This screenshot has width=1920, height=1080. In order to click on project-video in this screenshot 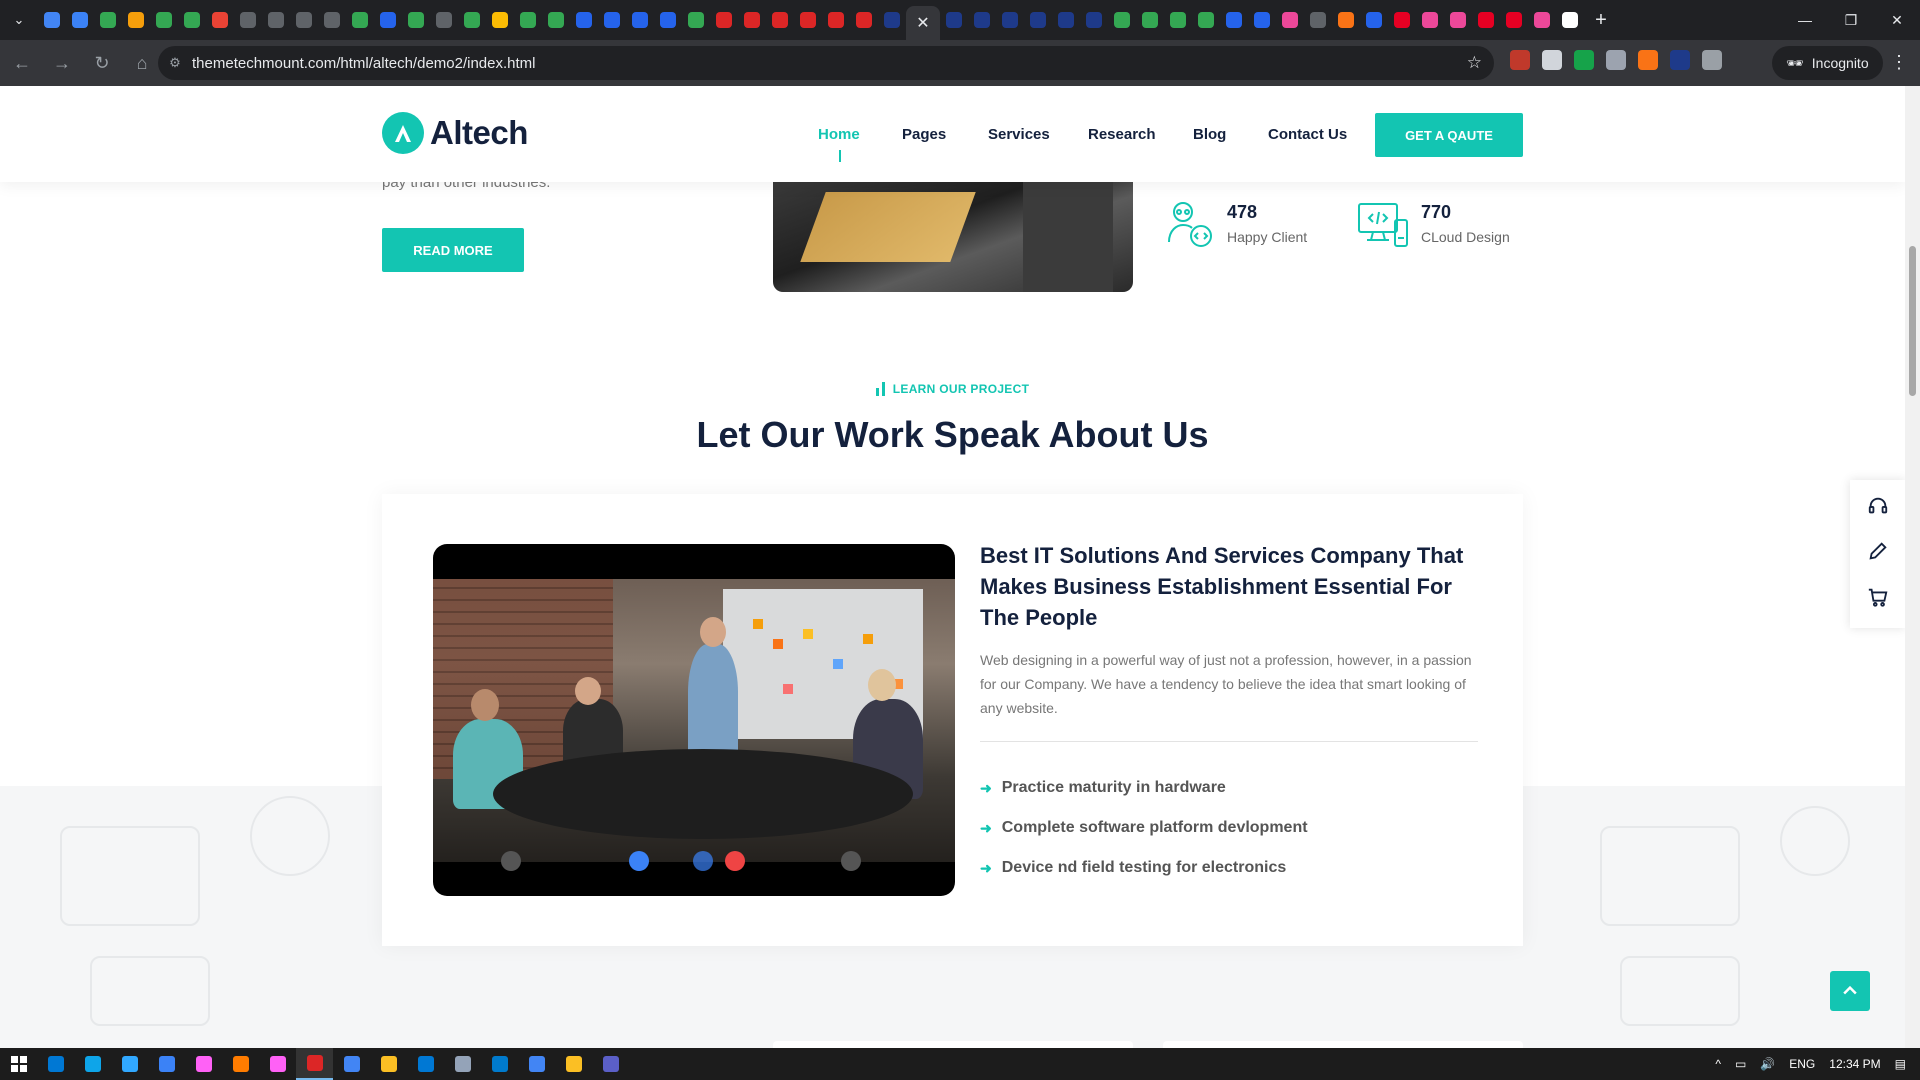, I will do `click(694, 720)`.